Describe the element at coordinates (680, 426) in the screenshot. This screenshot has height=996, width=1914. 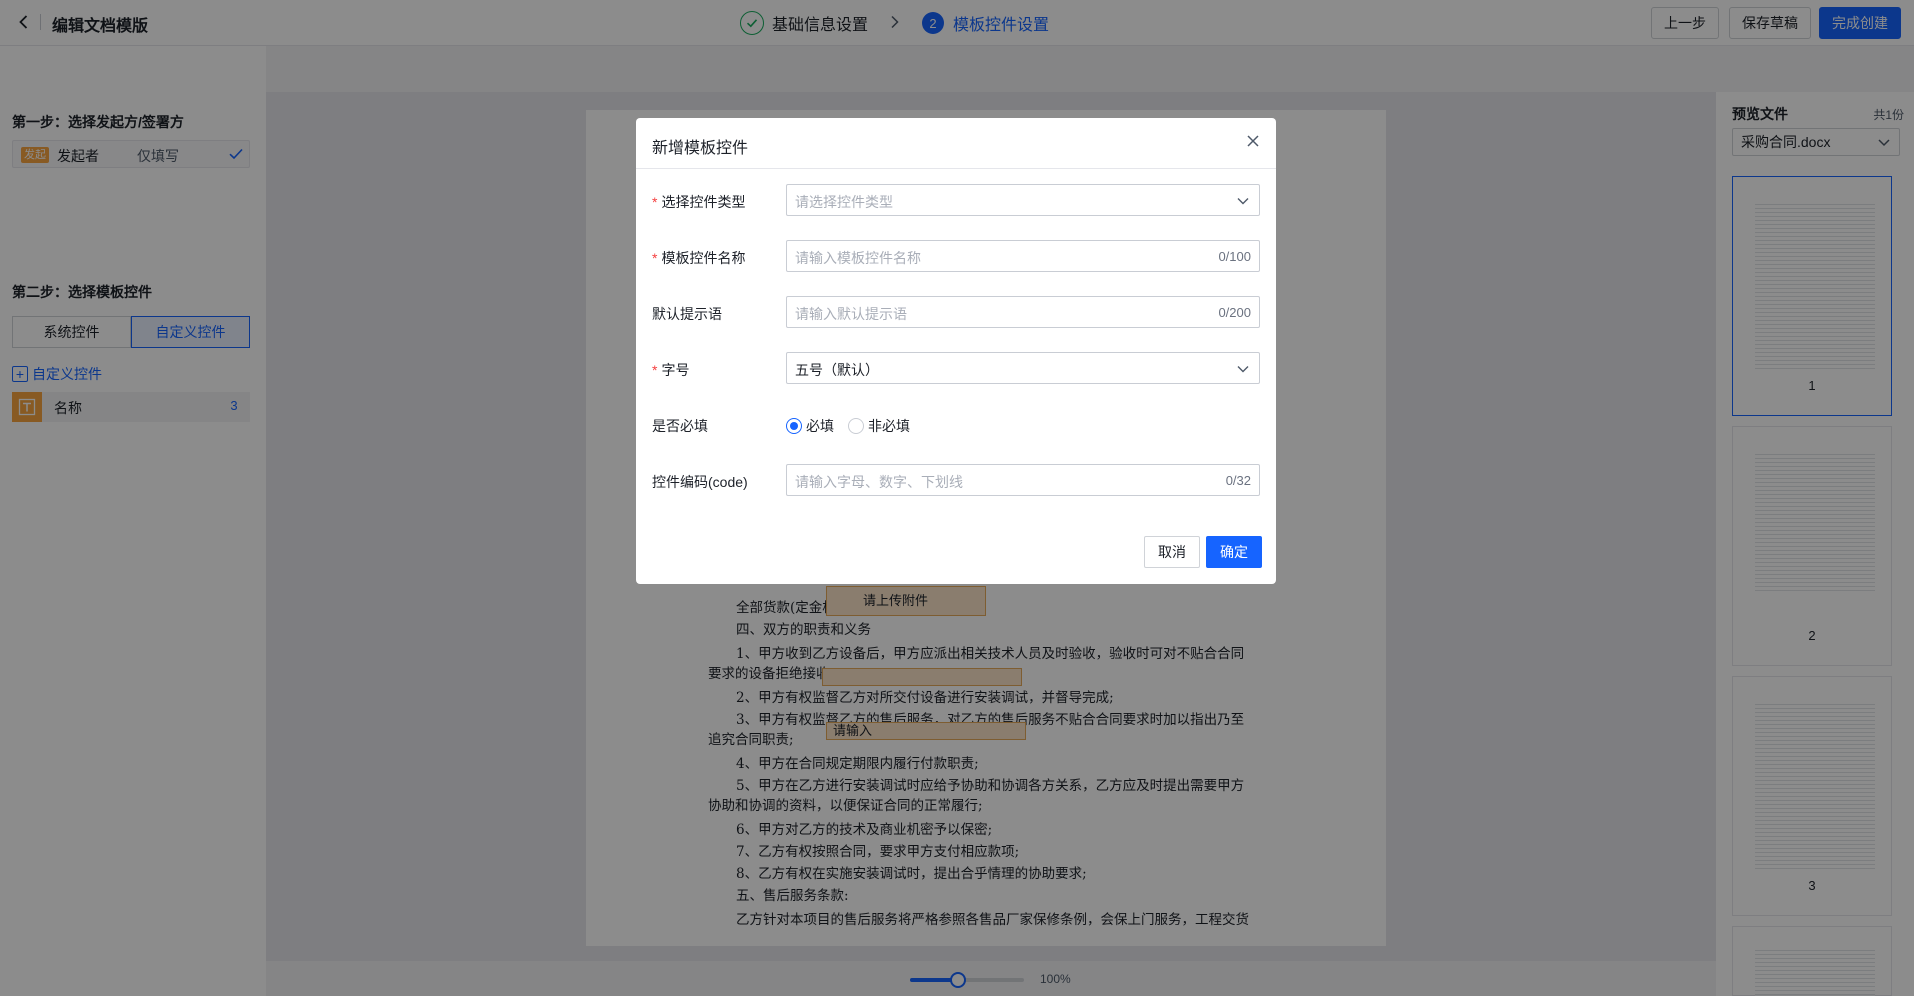
I see `required-label: 是否必填` at that location.